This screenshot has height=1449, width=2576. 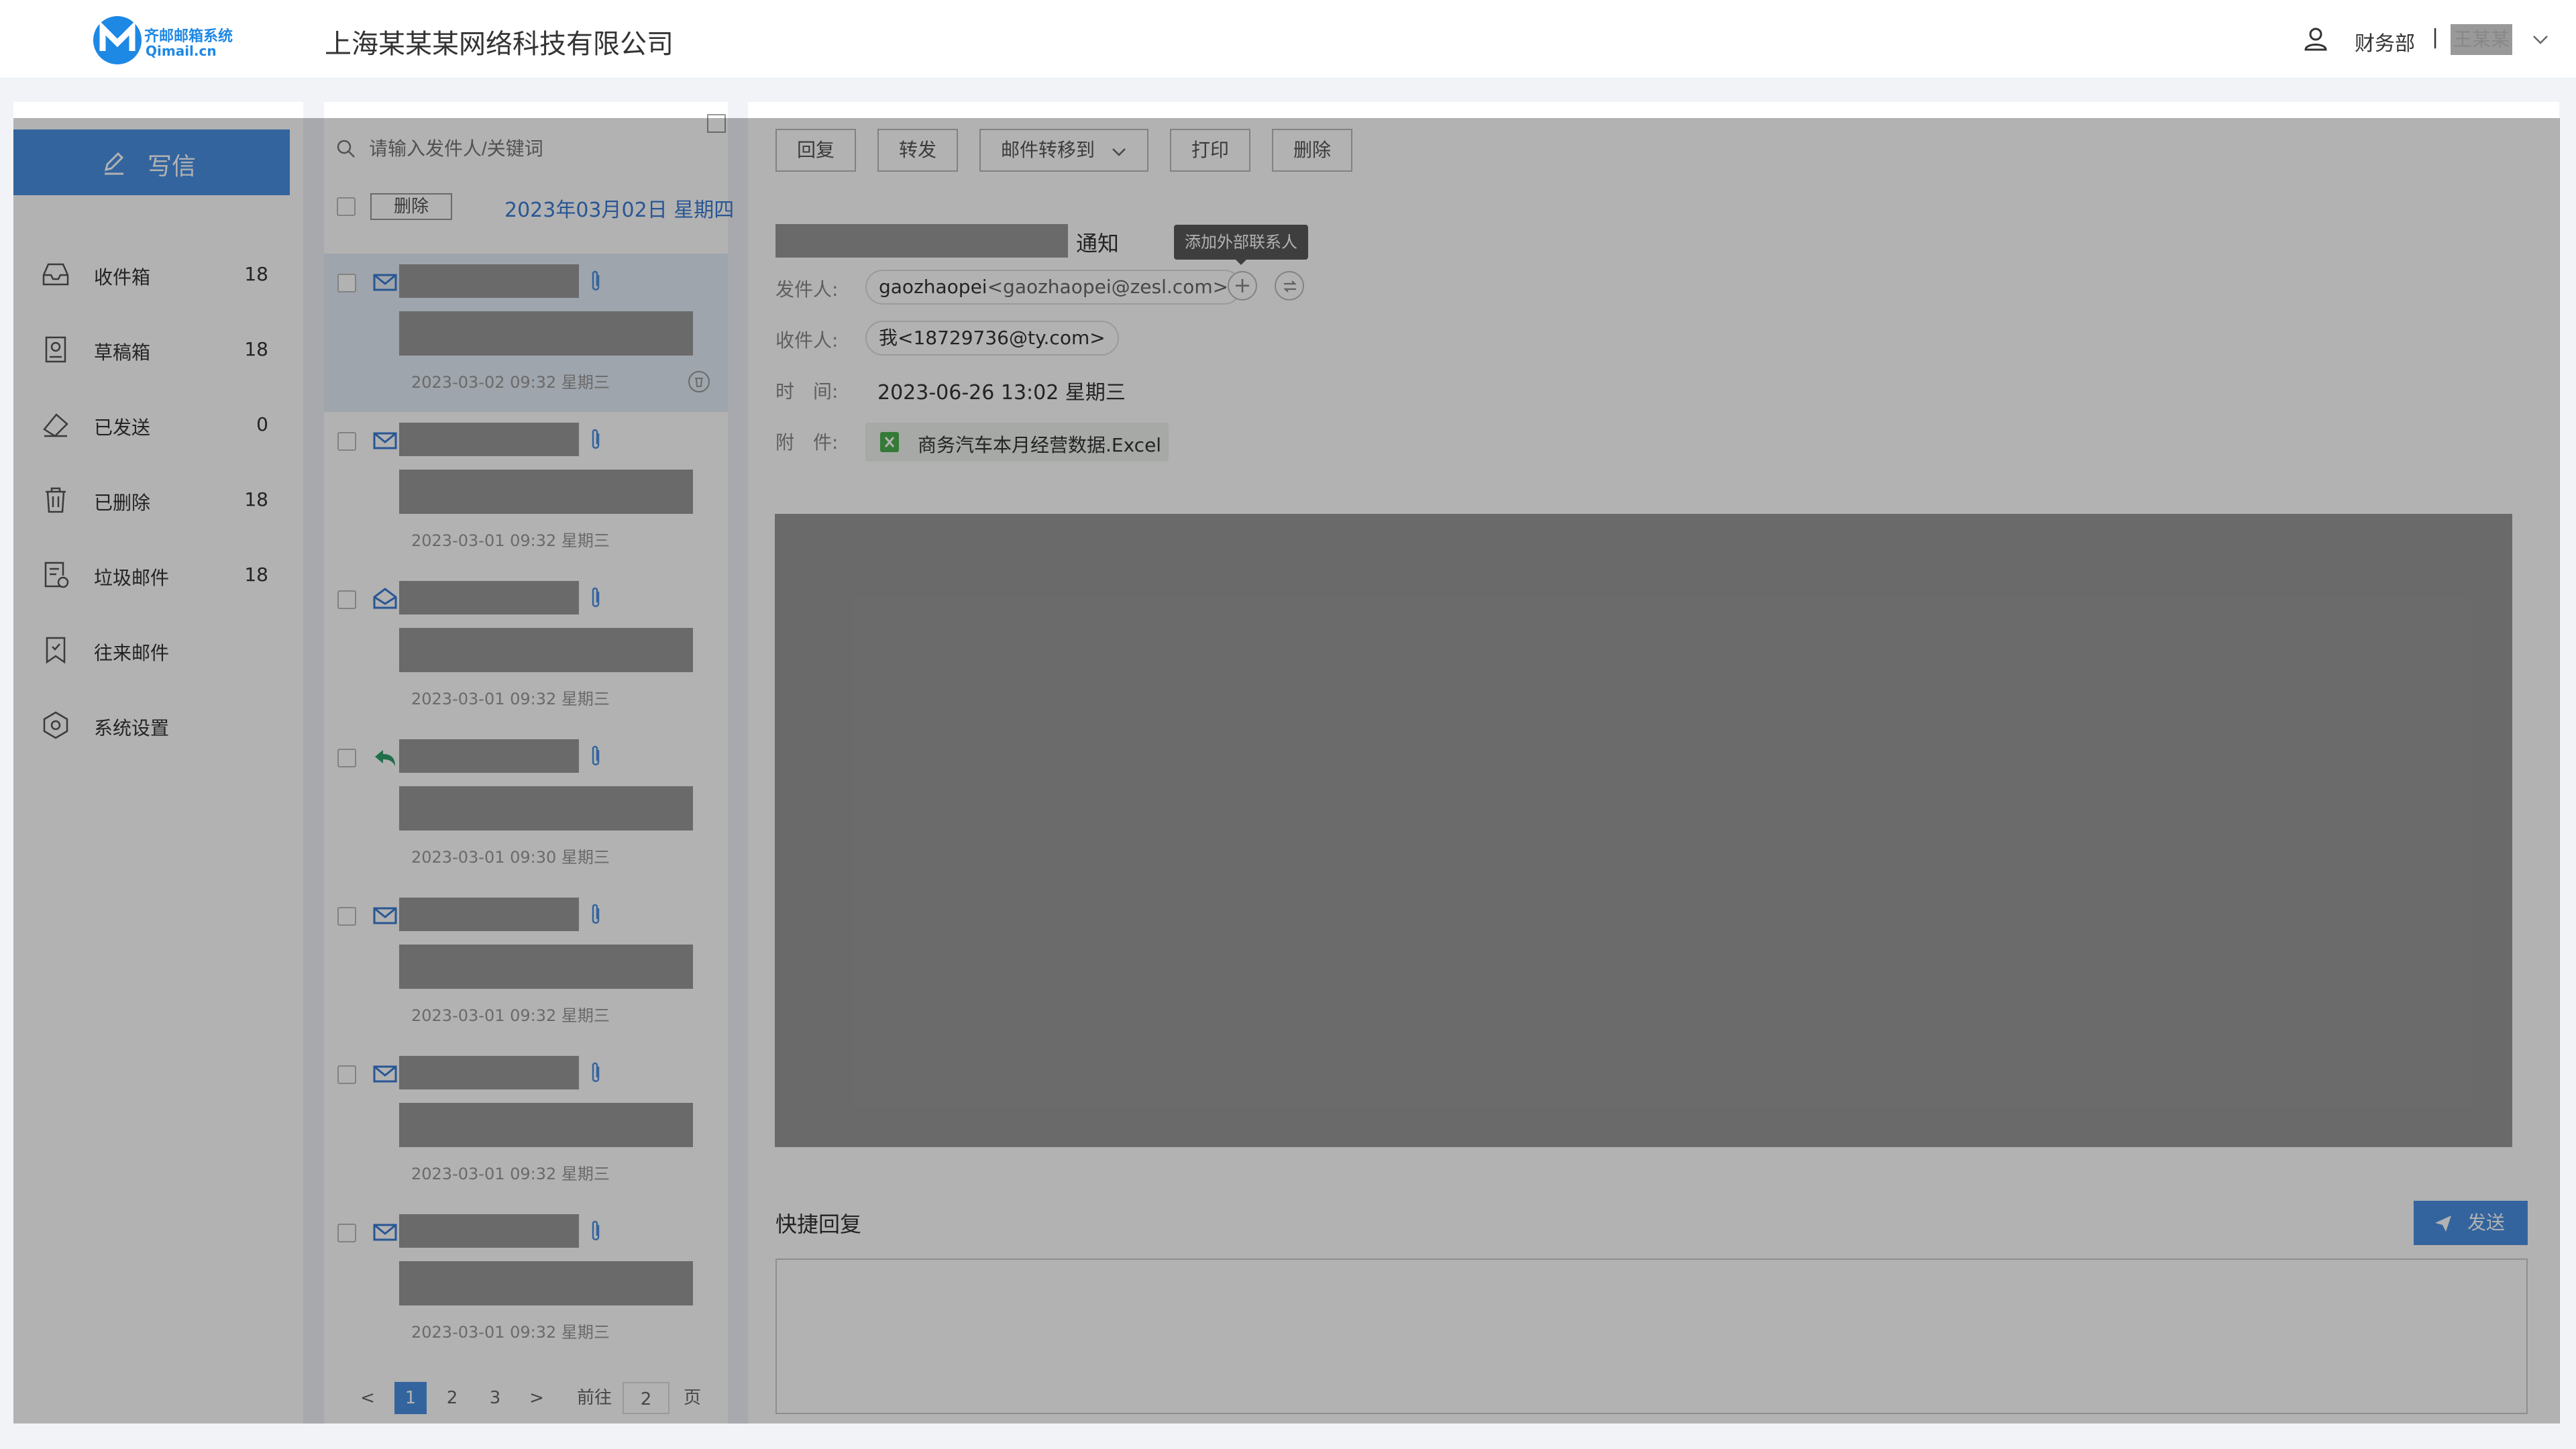 I want to click on settings-icon, so click(x=55, y=725).